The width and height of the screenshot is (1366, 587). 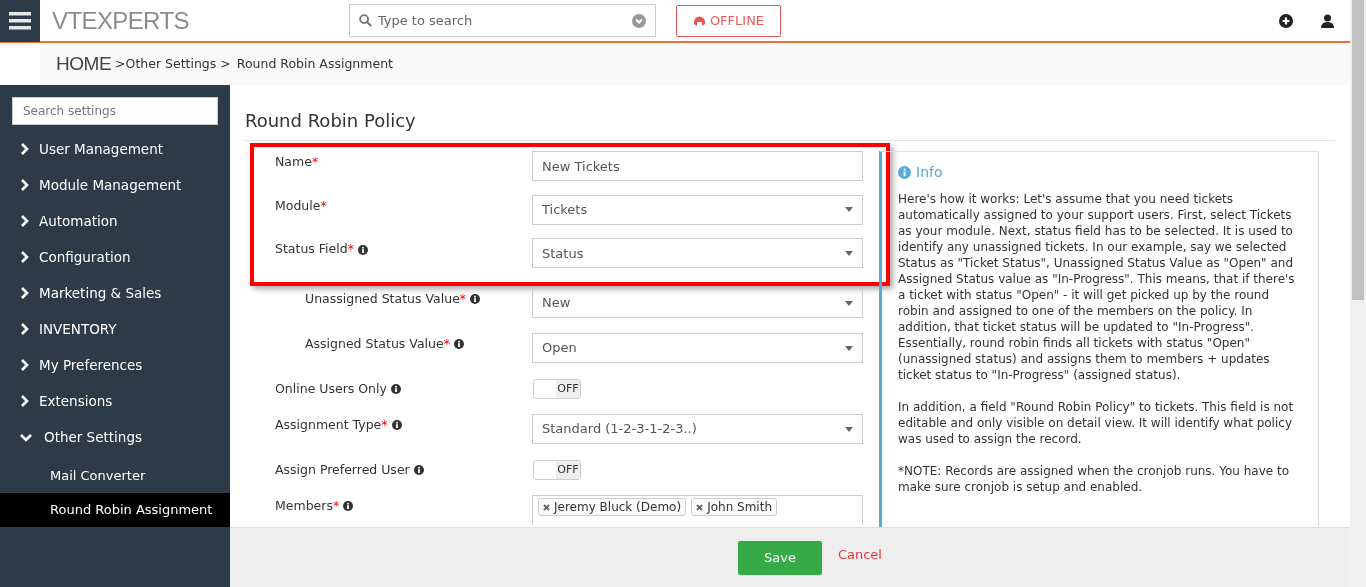 What do you see at coordinates (115, 329) in the screenshot?
I see `sidebar-item: INVENTORY` at bounding box center [115, 329].